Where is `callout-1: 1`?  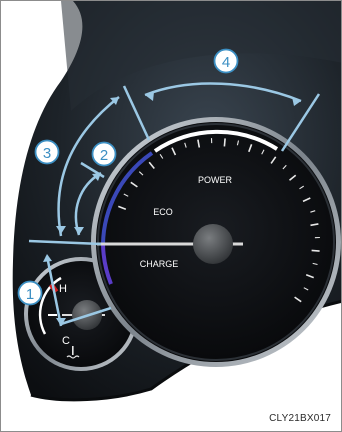 callout-1: 1 is located at coordinates (30, 293).